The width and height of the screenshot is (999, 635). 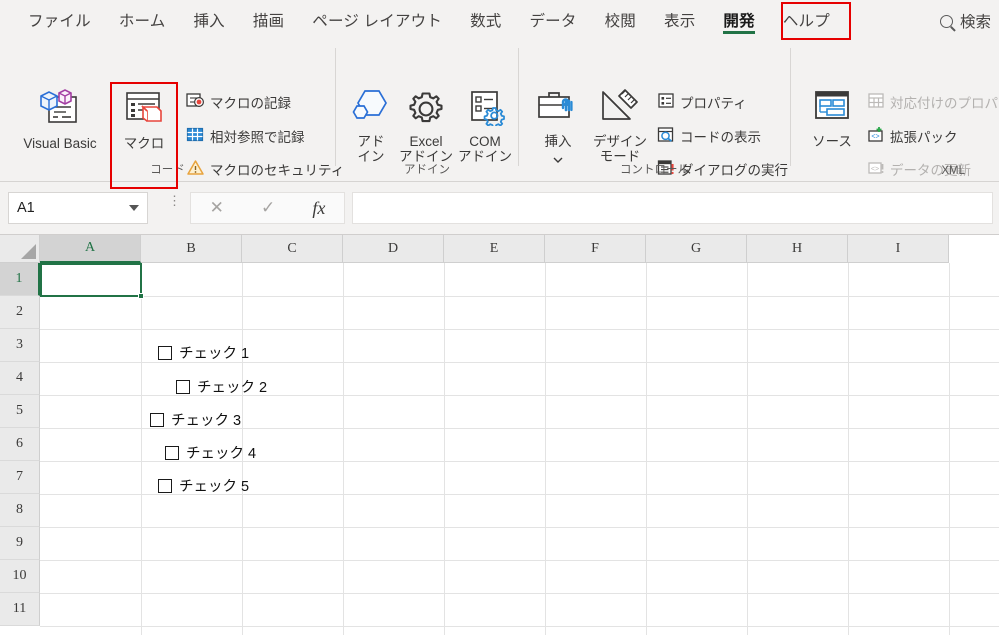 I want to click on addin-button: アド イン, so click(x=371, y=126).